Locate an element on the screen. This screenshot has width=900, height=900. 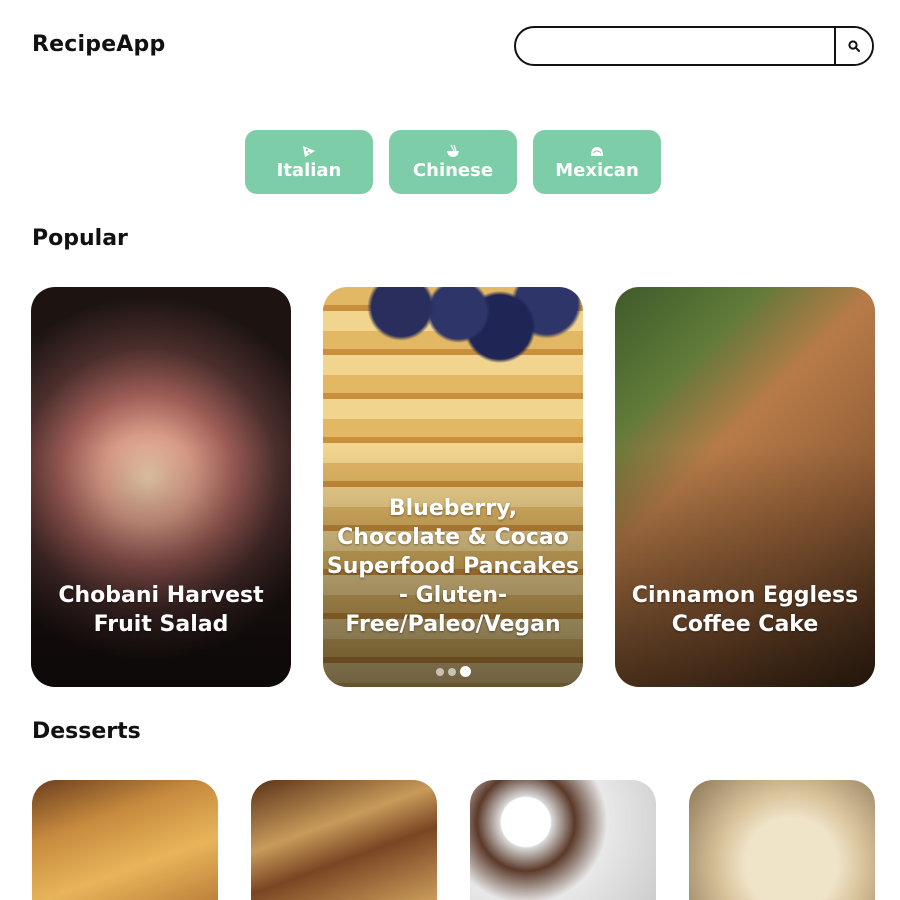
search-icon is located at coordinates (854, 46).